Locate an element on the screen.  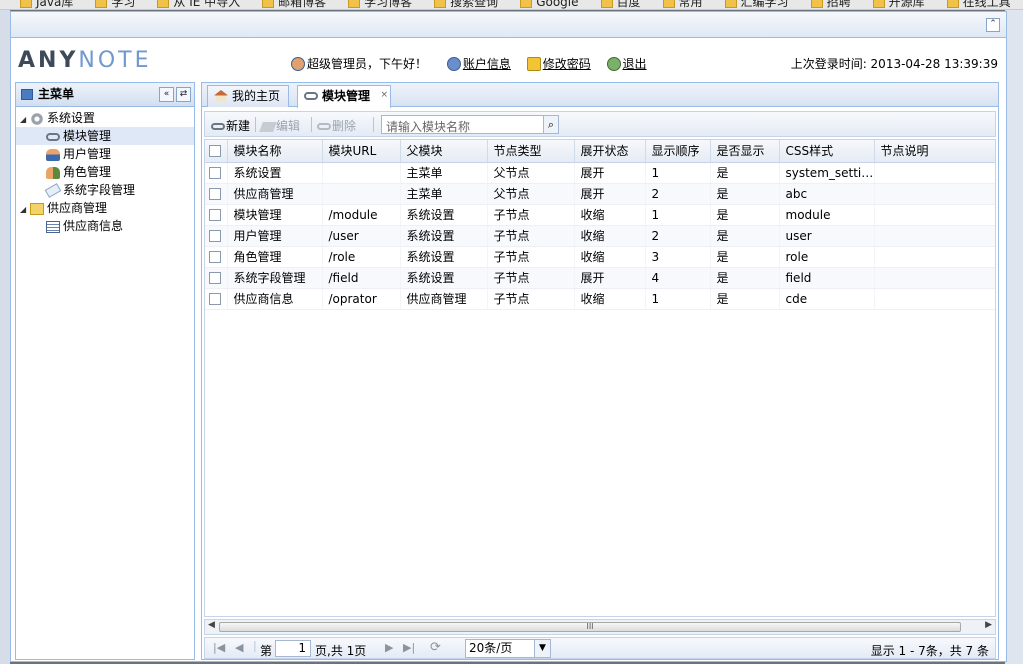
delete-button: 删除 is located at coordinates (336, 125).